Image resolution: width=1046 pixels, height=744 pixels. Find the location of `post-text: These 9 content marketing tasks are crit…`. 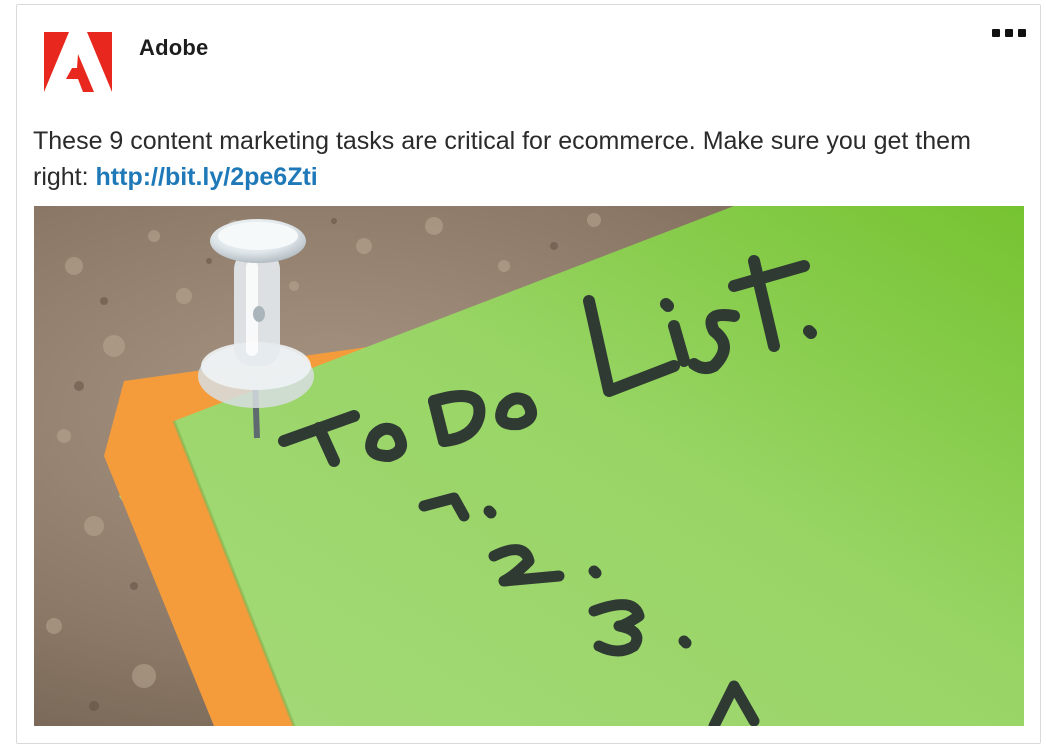

post-text: These 9 content marketing tasks are crit… is located at coordinates (523, 159).